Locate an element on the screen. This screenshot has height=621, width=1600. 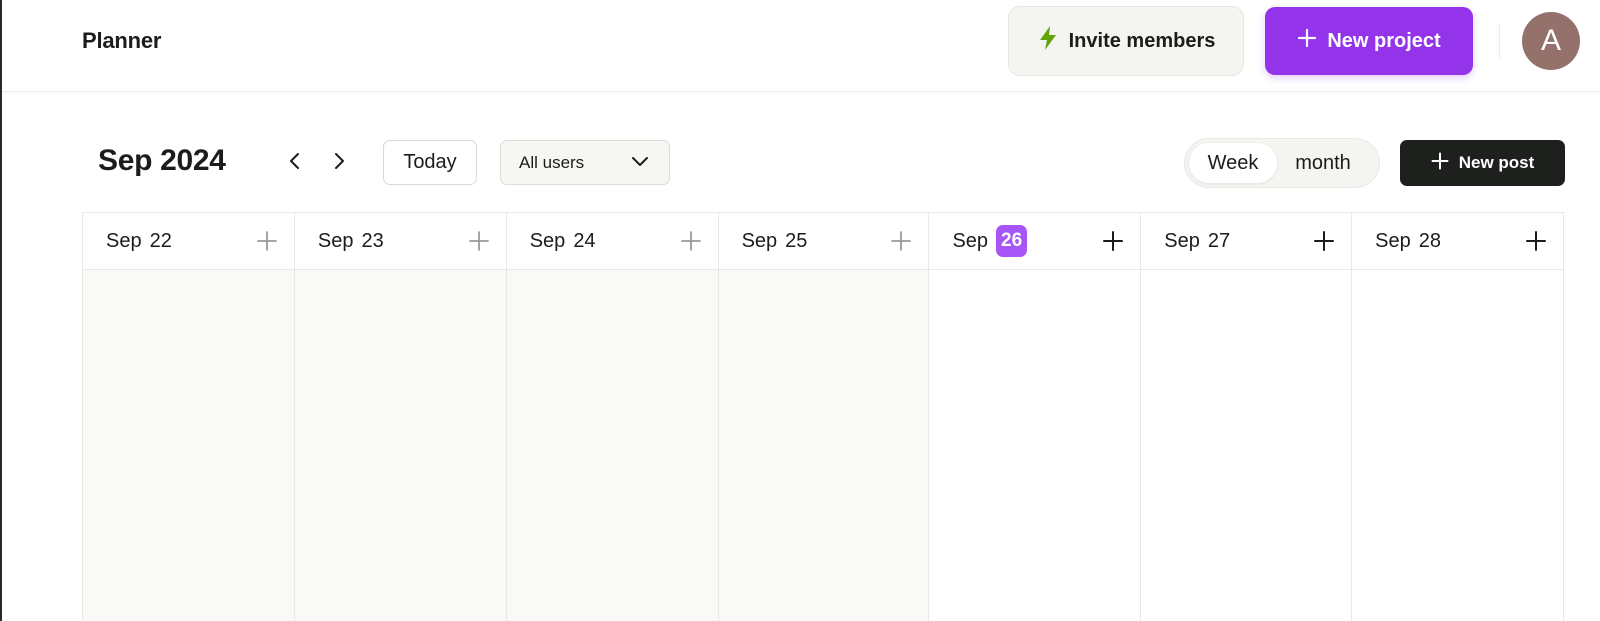
divider is located at coordinates (1499, 41).